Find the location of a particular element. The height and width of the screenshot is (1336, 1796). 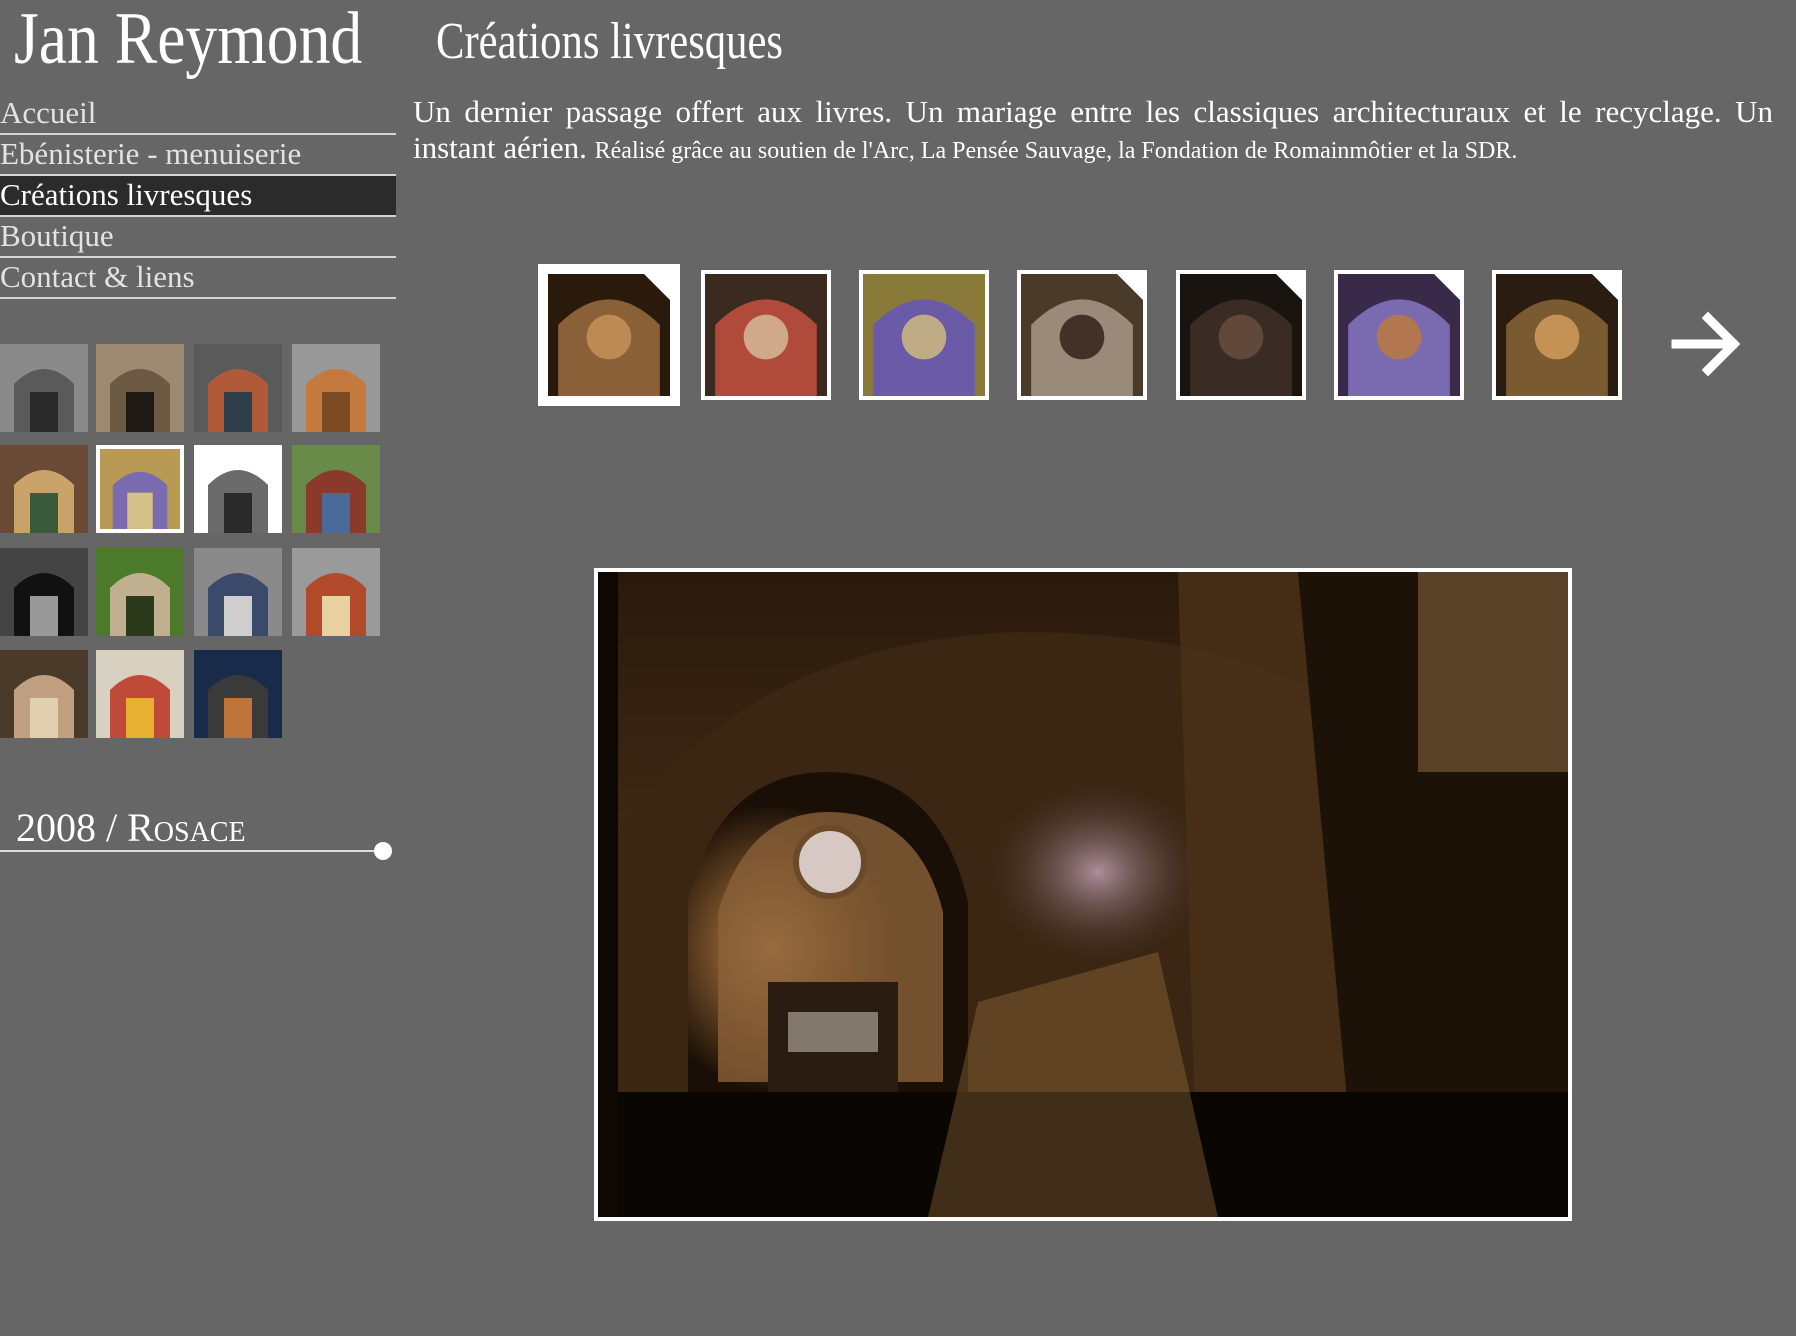

book-star-thumb is located at coordinates (44, 592).